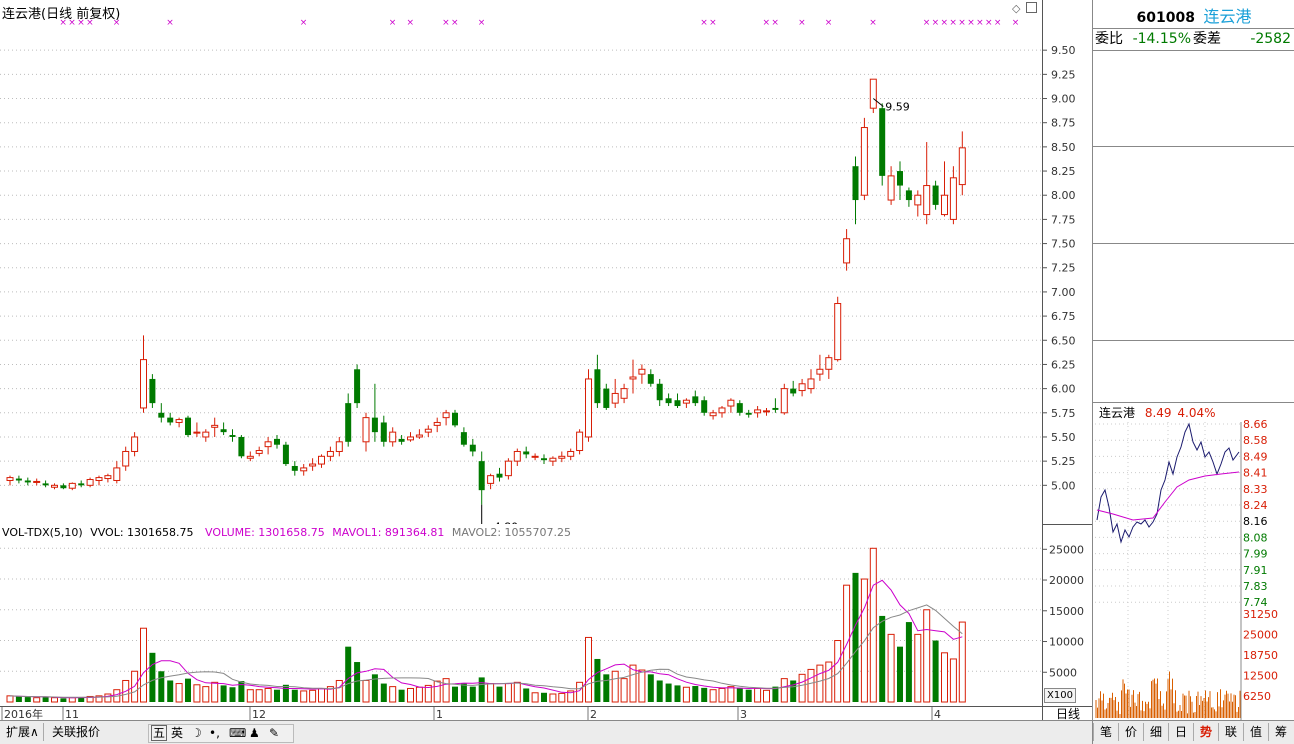 This screenshot has width=1294, height=744. I want to click on wrench-icon: ✎, so click(274, 733).